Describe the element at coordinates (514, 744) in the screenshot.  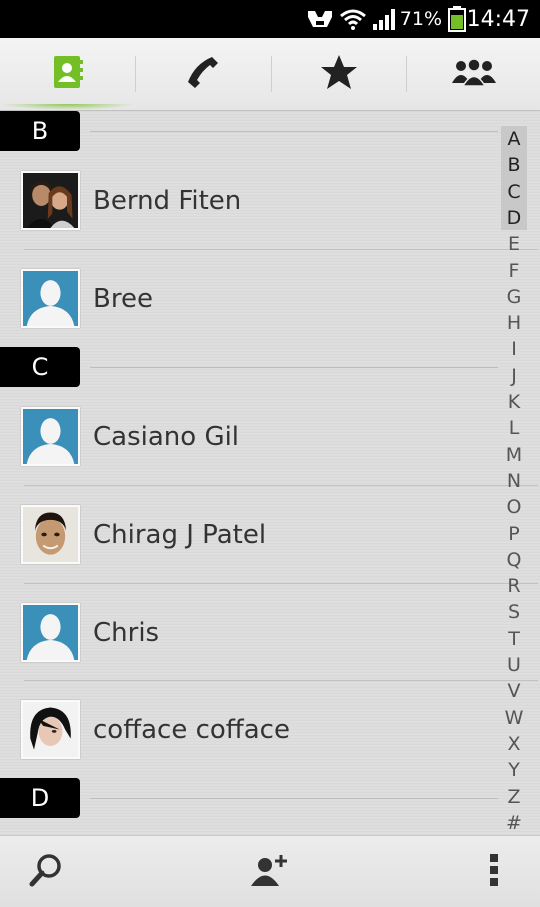
I see `index-letter: X` at that location.